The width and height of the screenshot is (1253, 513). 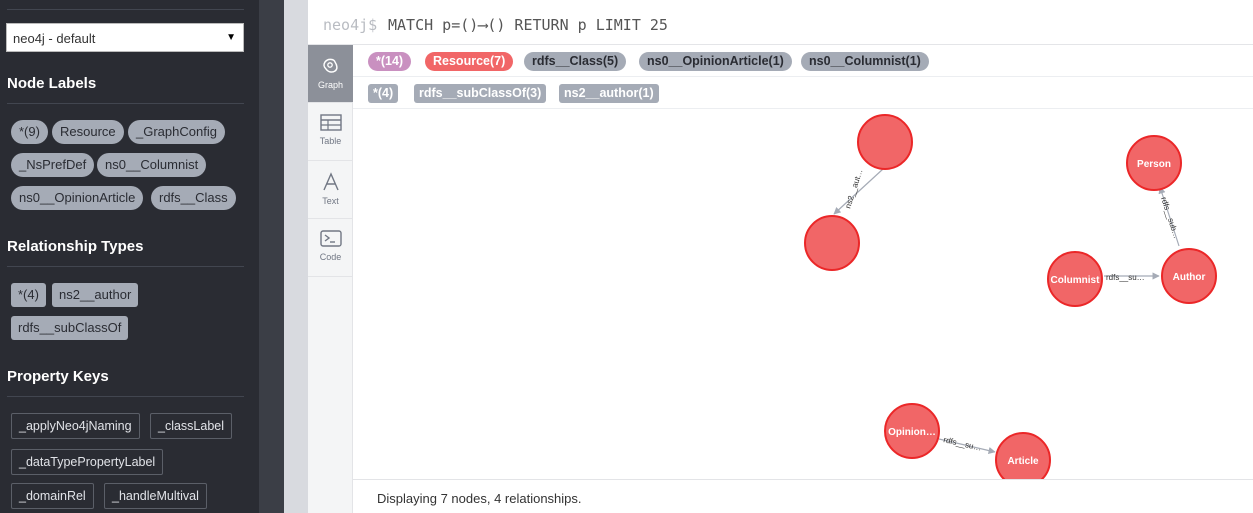 What do you see at coordinates (77, 198) in the screenshot?
I see `node-label-chip: ns0__OpinionArticle` at bounding box center [77, 198].